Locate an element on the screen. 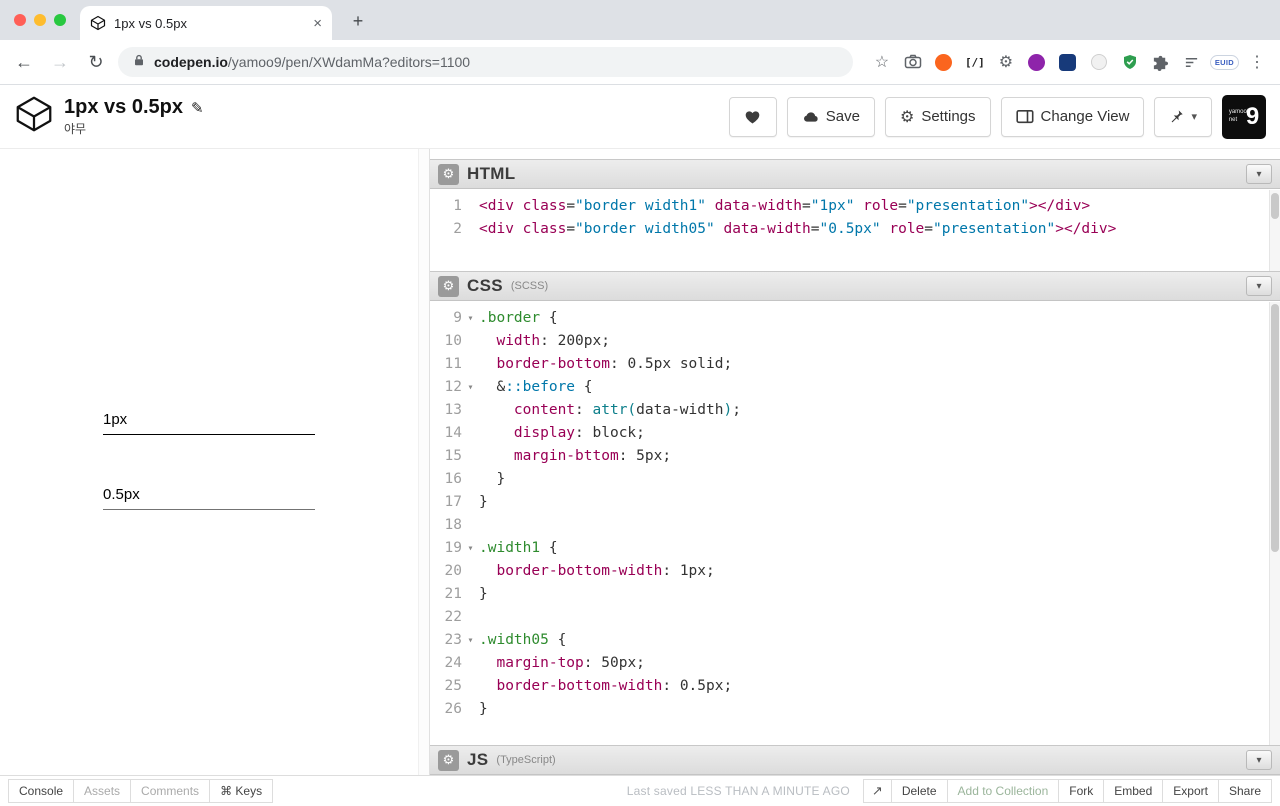 This screenshot has width=1280, height=806. line-number: 25 is located at coordinates (453, 686).